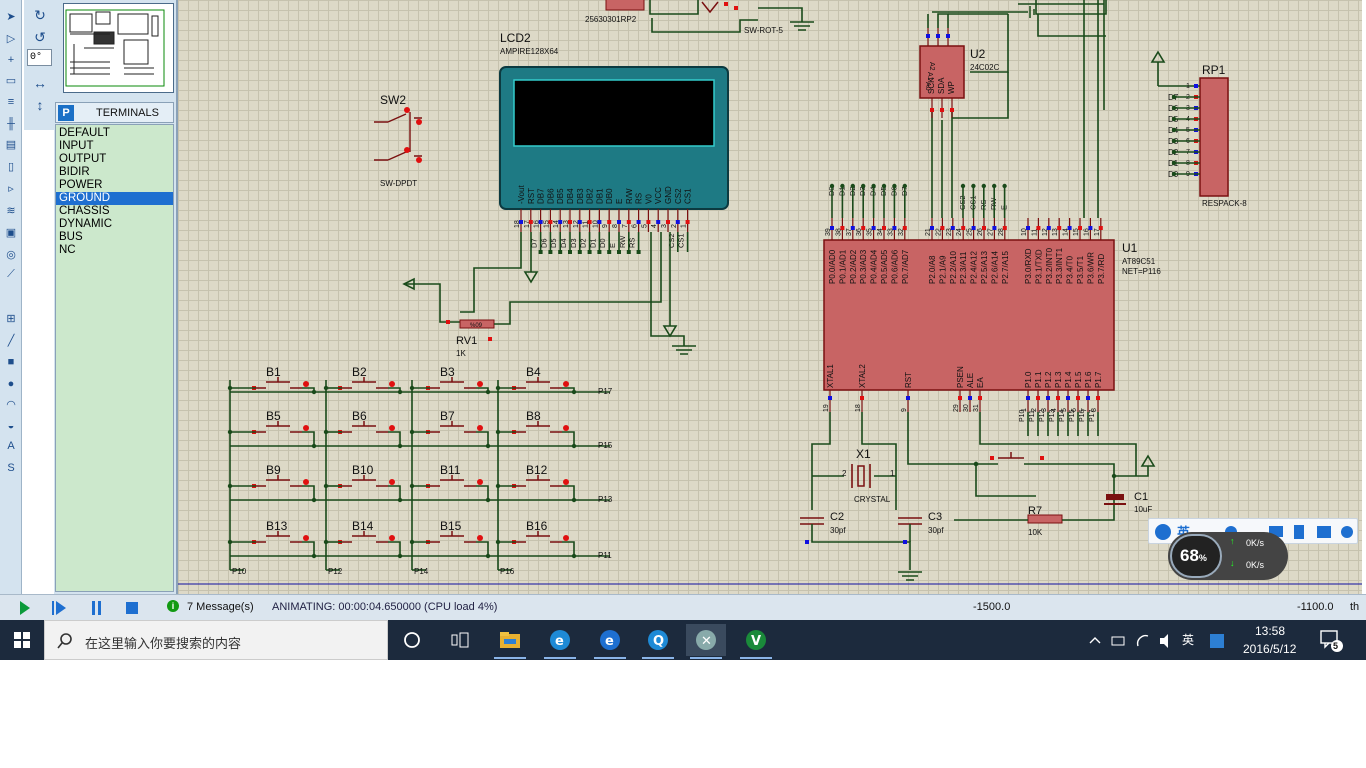 This screenshot has width=1366, height=768. Describe the element at coordinates (114, 133) in the screenshot. I see `terminal-item: DEFAULT` at that location.